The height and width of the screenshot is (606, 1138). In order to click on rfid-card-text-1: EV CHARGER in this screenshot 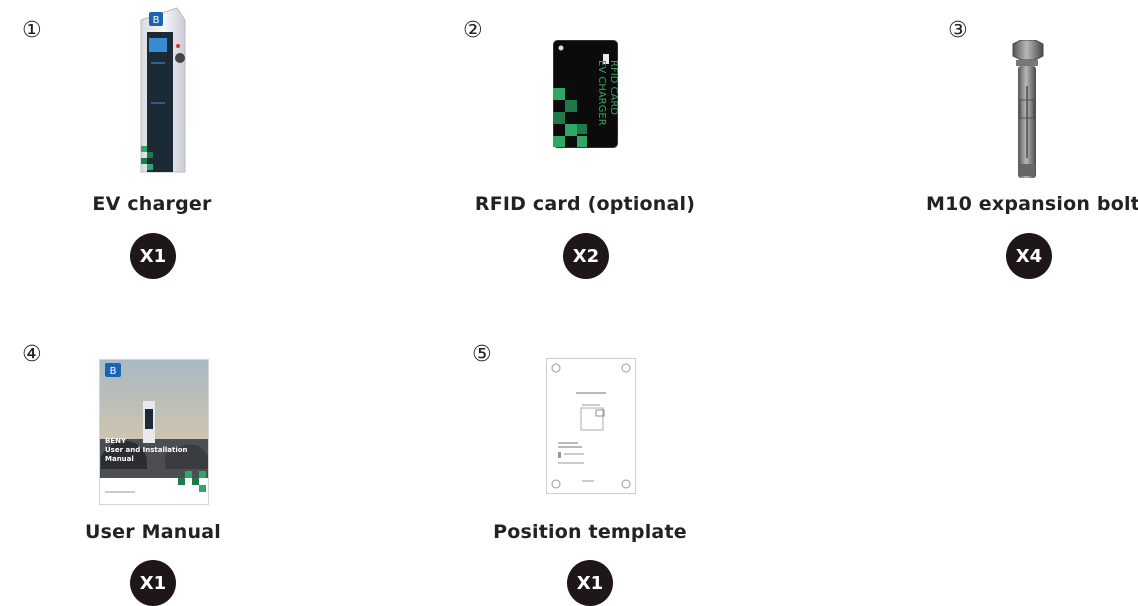, I will do `click(601, 93)`.